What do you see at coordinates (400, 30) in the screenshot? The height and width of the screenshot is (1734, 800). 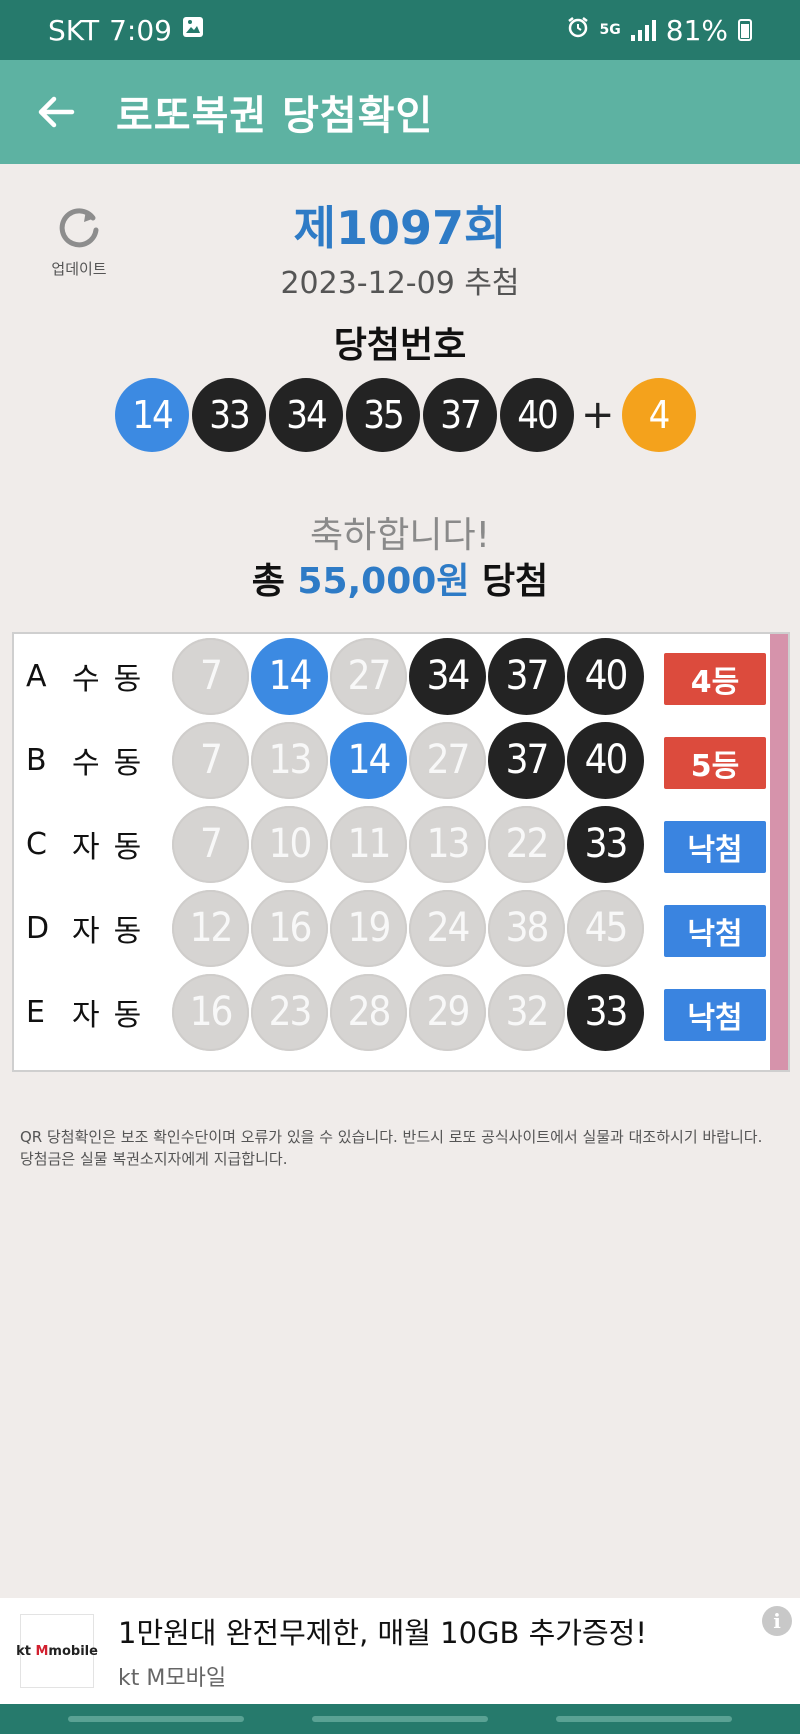 I see `status-bar: SKT 7:09 5G 81%` at bounding box center [400, 30].